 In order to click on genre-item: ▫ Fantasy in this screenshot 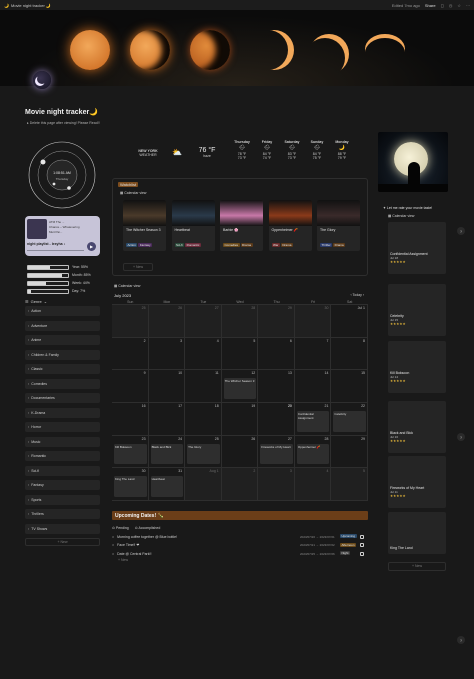, I will do `click(62, 485)`.